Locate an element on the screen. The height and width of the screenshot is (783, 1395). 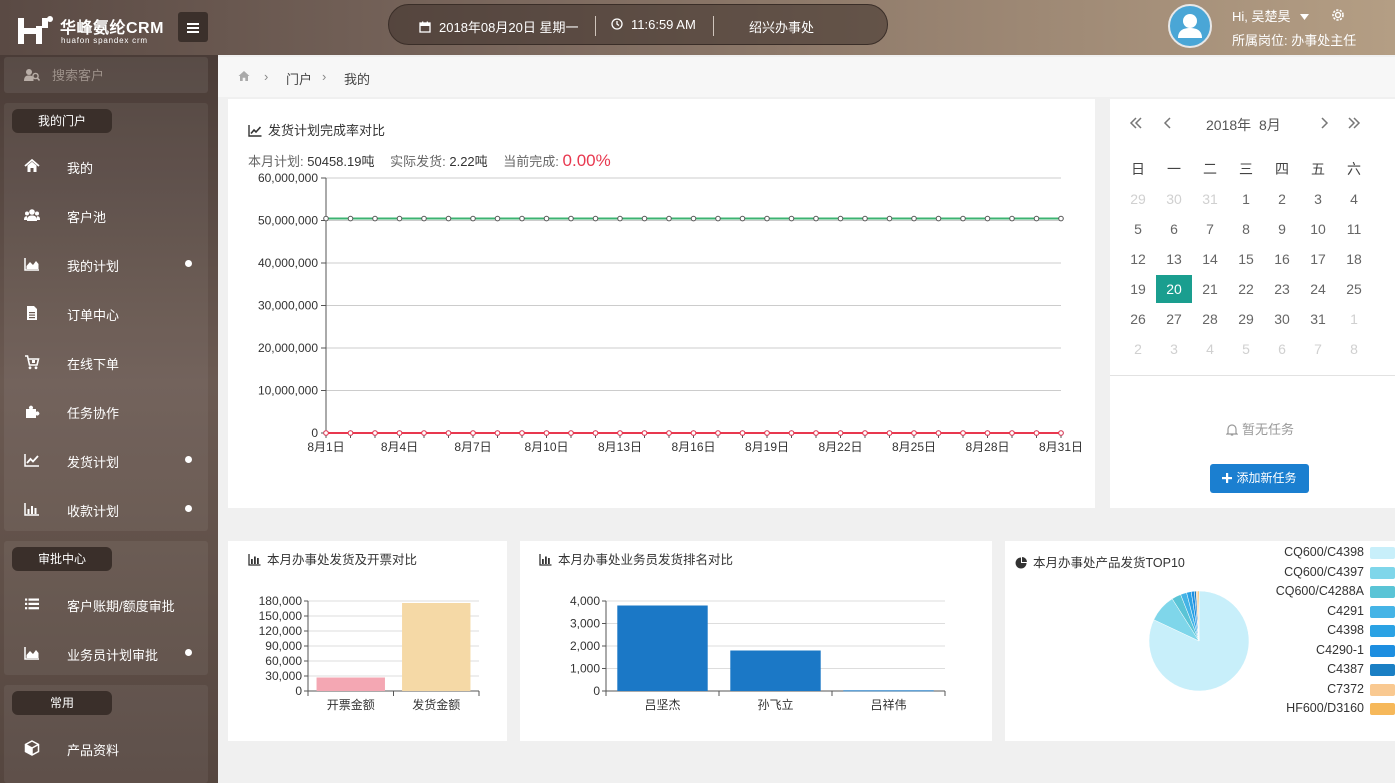
card-title: 本月办事处产品发货TOP10 is located at coordinates (1100, 561).